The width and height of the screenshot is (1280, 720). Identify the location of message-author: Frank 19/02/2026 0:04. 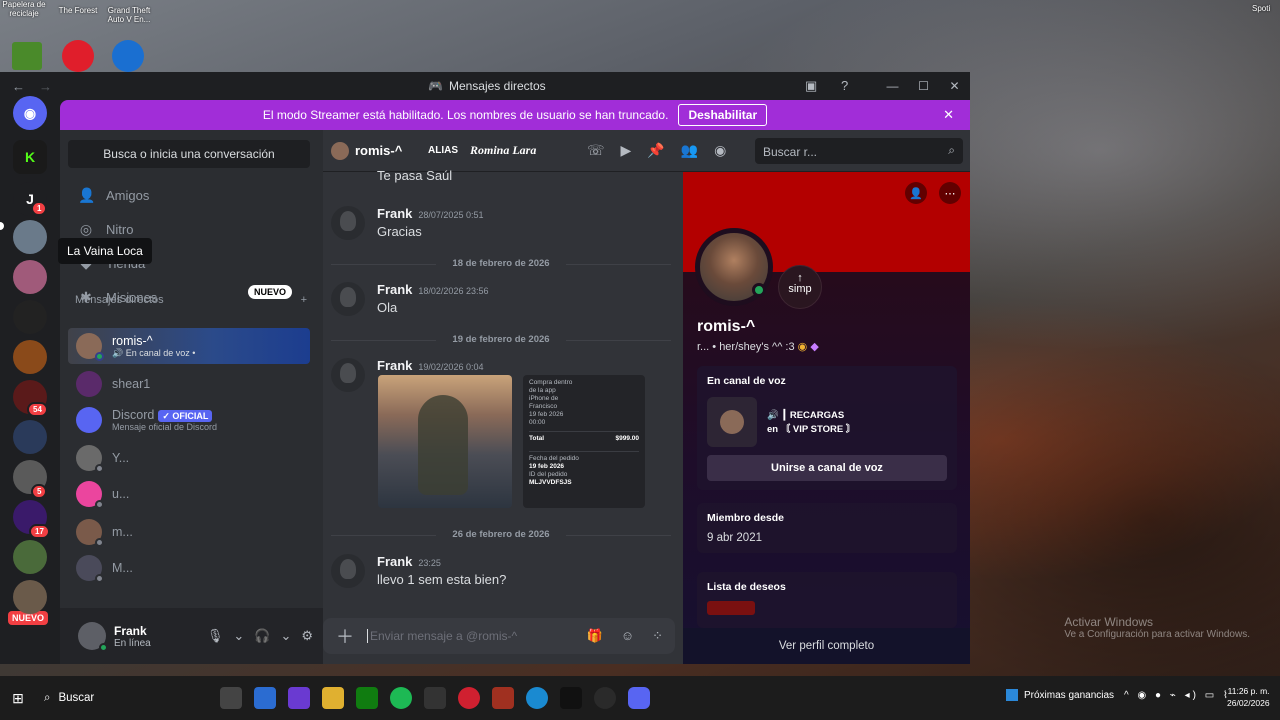
(430, 365).